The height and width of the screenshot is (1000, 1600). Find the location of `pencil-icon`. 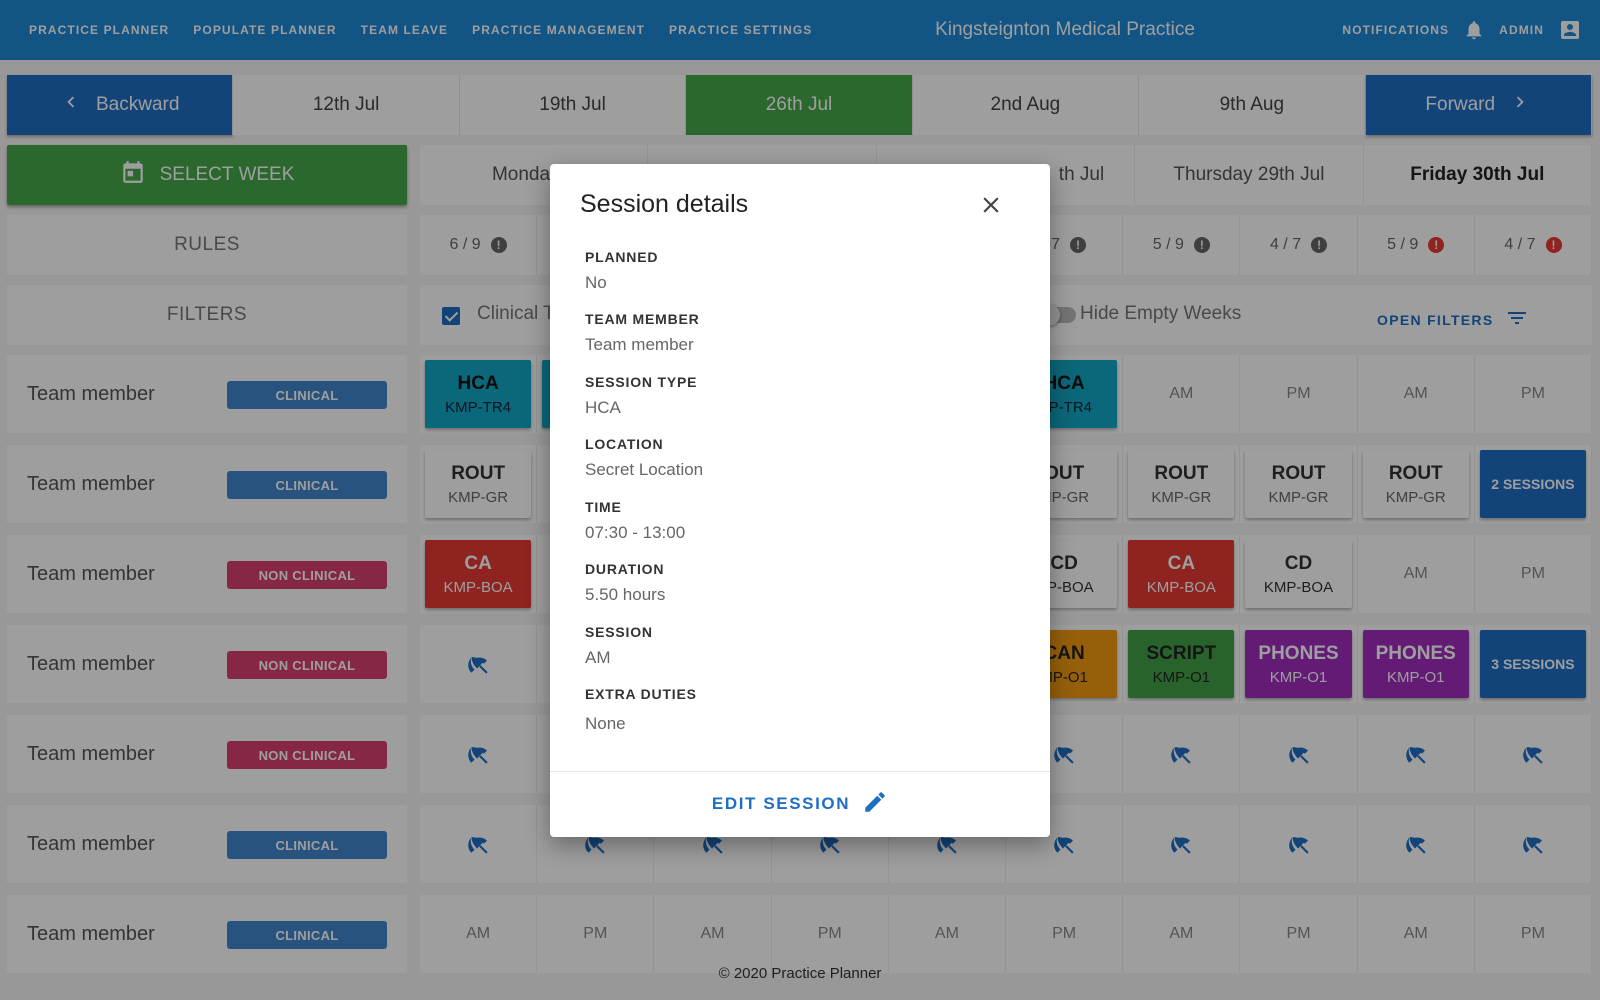

pencil-icon is located at coordinates (875, 804).